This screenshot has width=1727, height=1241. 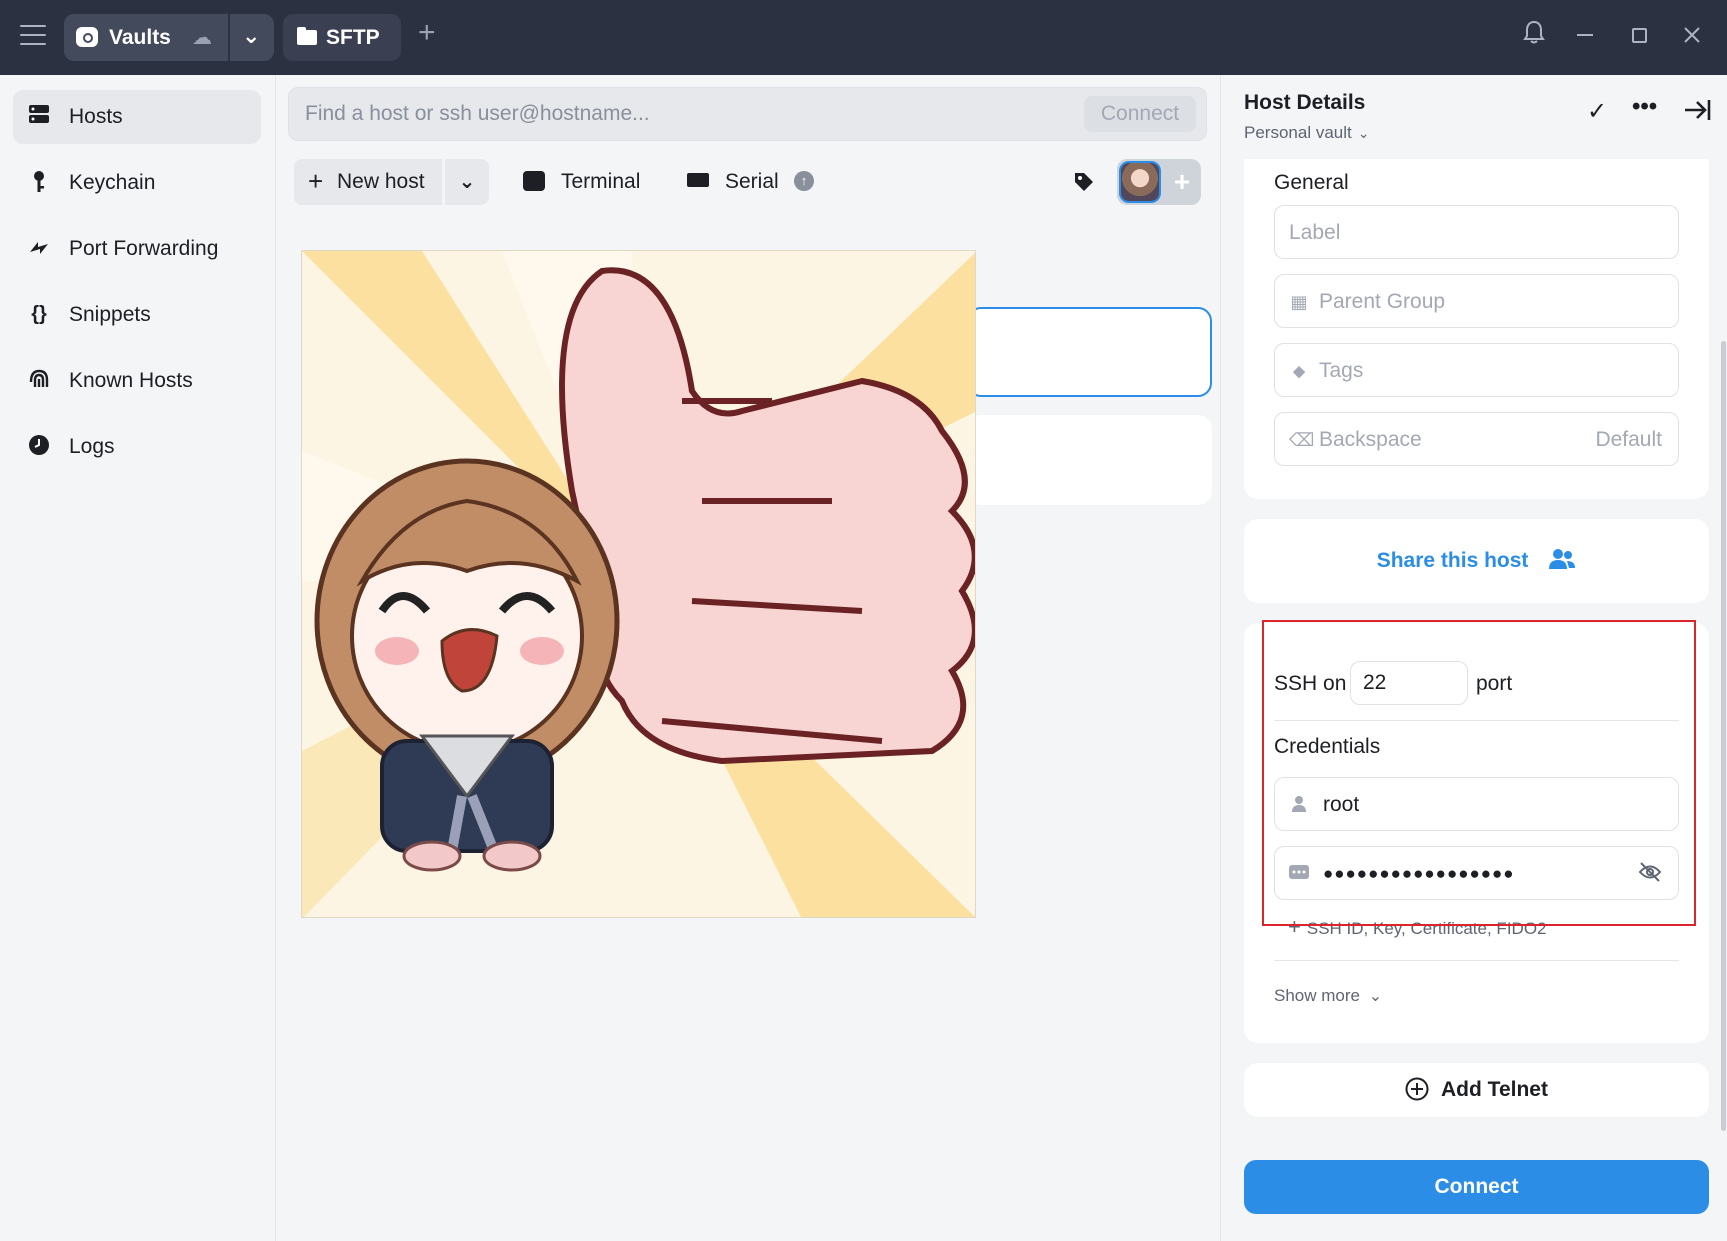 I want to click on terminal-icon, so click(x=534, y=181).